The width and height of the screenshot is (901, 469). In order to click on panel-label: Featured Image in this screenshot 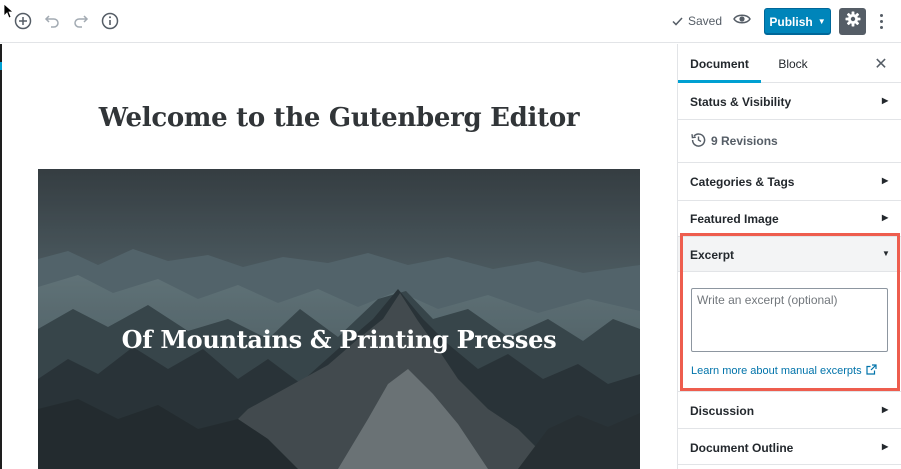, I will do `click(734, 219)`.